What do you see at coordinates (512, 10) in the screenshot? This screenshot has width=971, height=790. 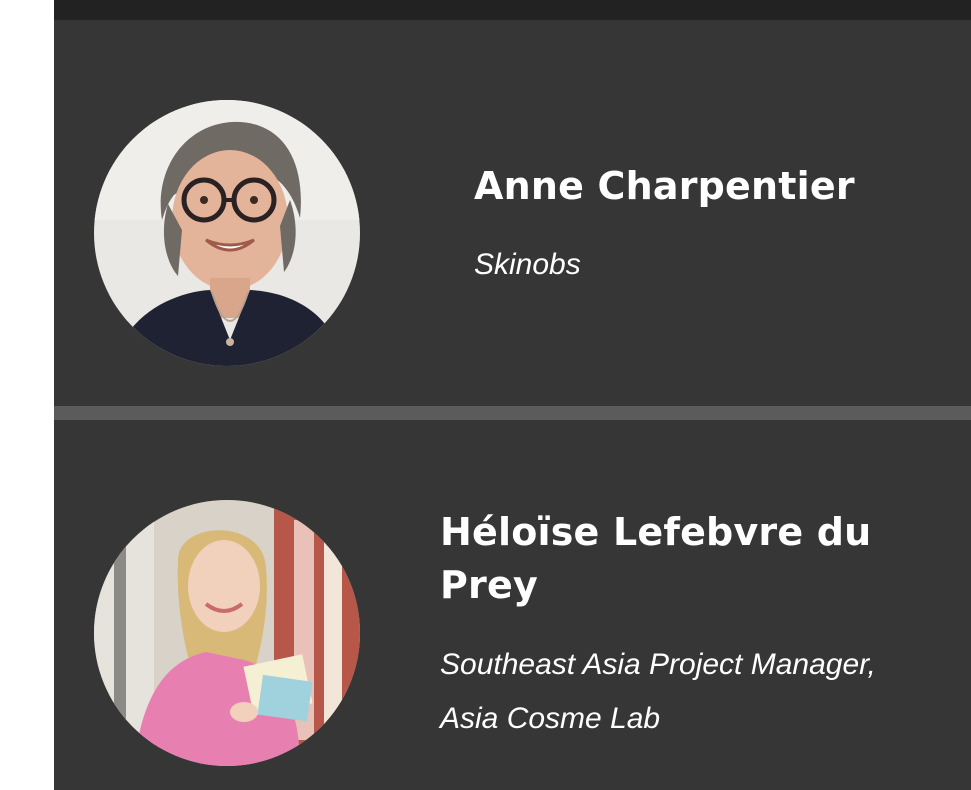 I see `top-strip` at bounding box center [512, 10].